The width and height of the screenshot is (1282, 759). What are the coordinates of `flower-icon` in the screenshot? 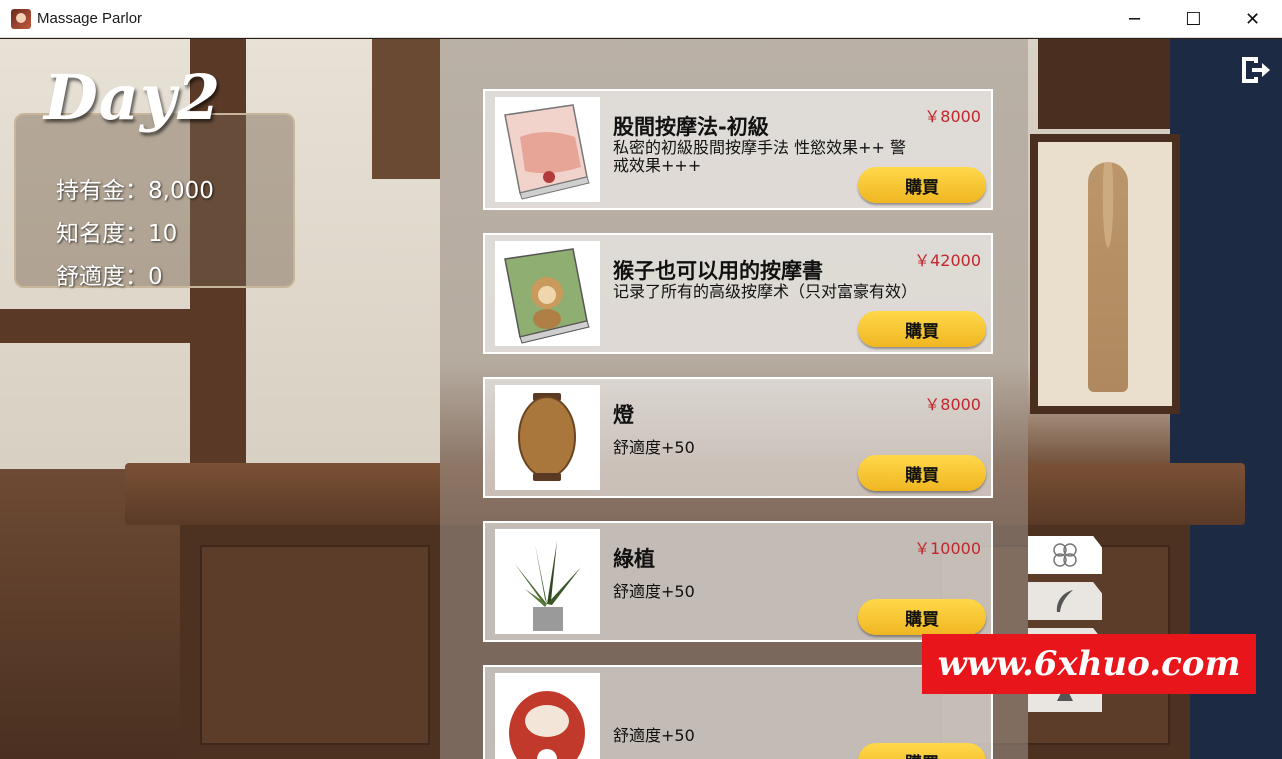 It's located at (1065, 555).